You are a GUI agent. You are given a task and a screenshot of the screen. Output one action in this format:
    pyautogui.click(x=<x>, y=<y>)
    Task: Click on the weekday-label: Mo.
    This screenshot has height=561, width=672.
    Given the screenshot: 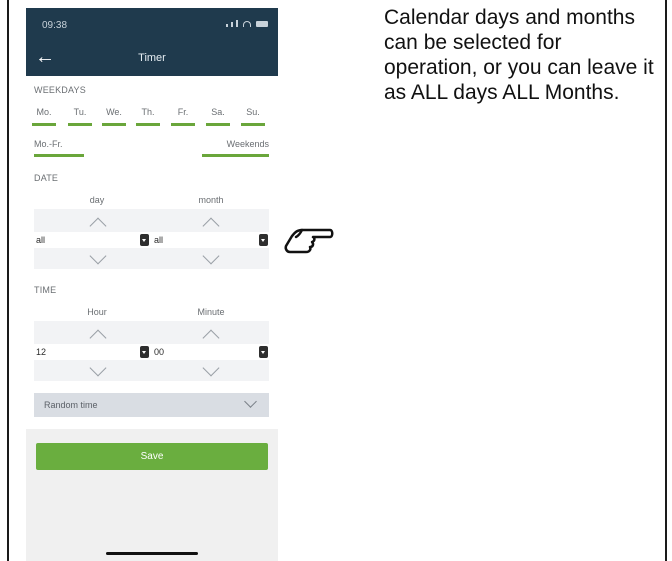 What is the action you would take?
    pyautogui.click(x=44, y=112)
    